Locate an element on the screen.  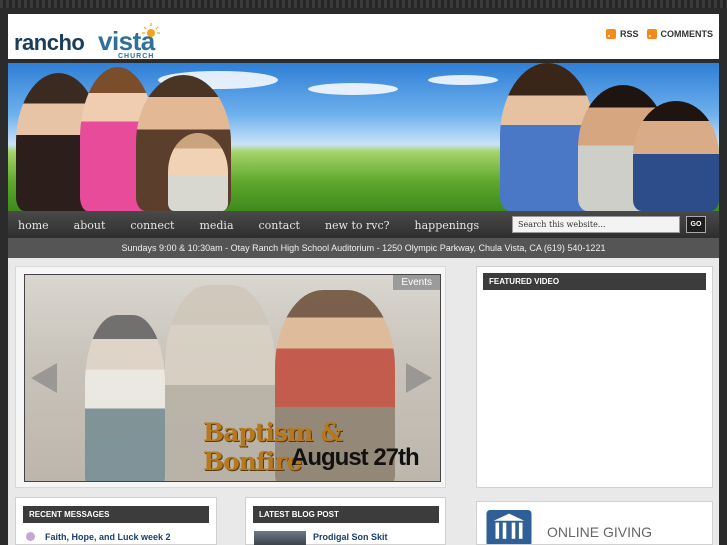
site-header: rancho vista CHURCH RSS COMMENTS is located at coordinates (363, 37).